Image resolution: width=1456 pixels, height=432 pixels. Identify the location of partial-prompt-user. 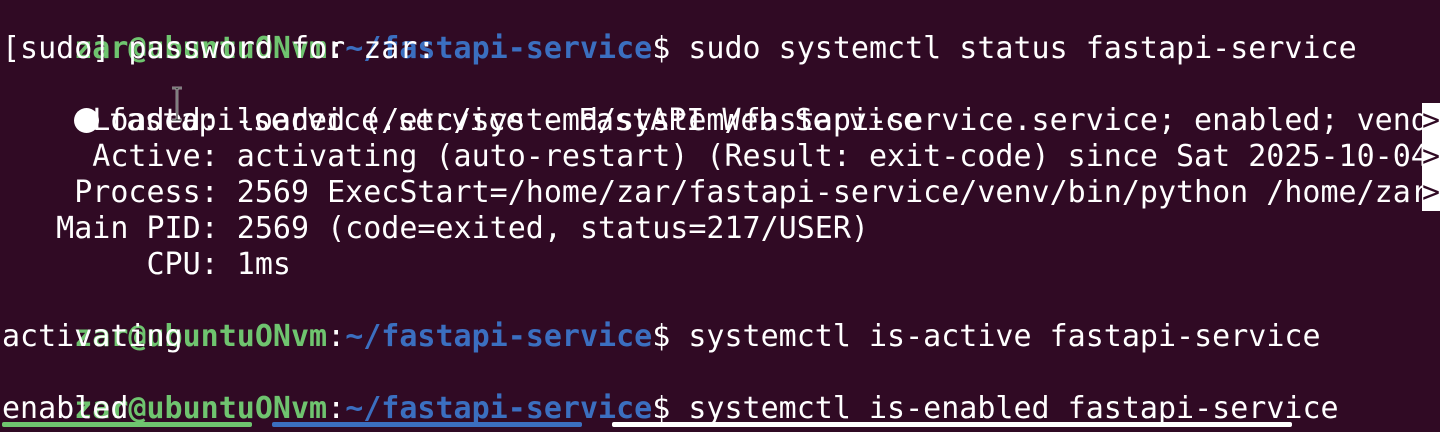
(127, 424).